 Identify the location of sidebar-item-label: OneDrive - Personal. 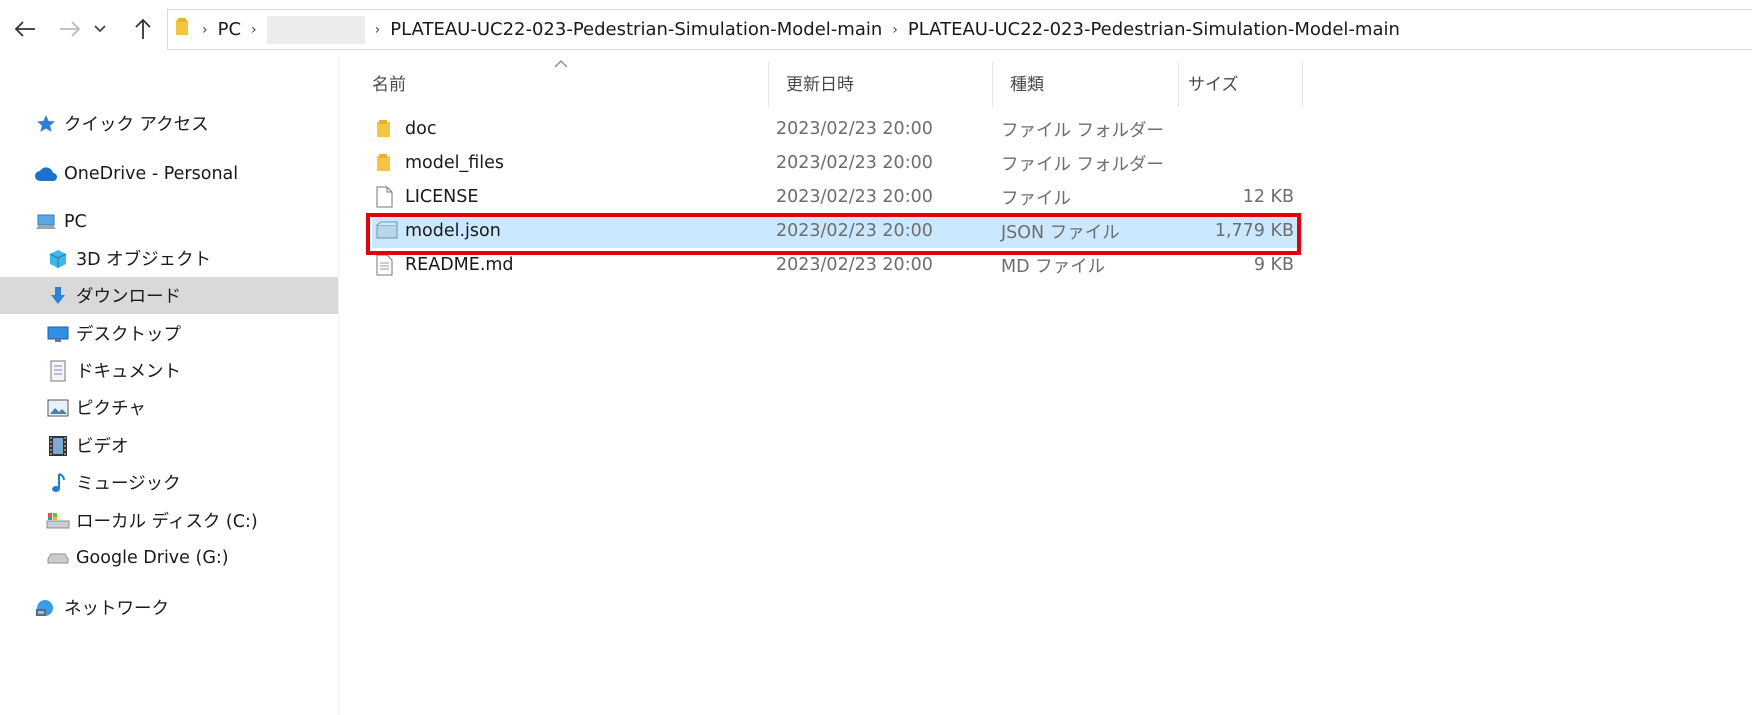
(151, 173).